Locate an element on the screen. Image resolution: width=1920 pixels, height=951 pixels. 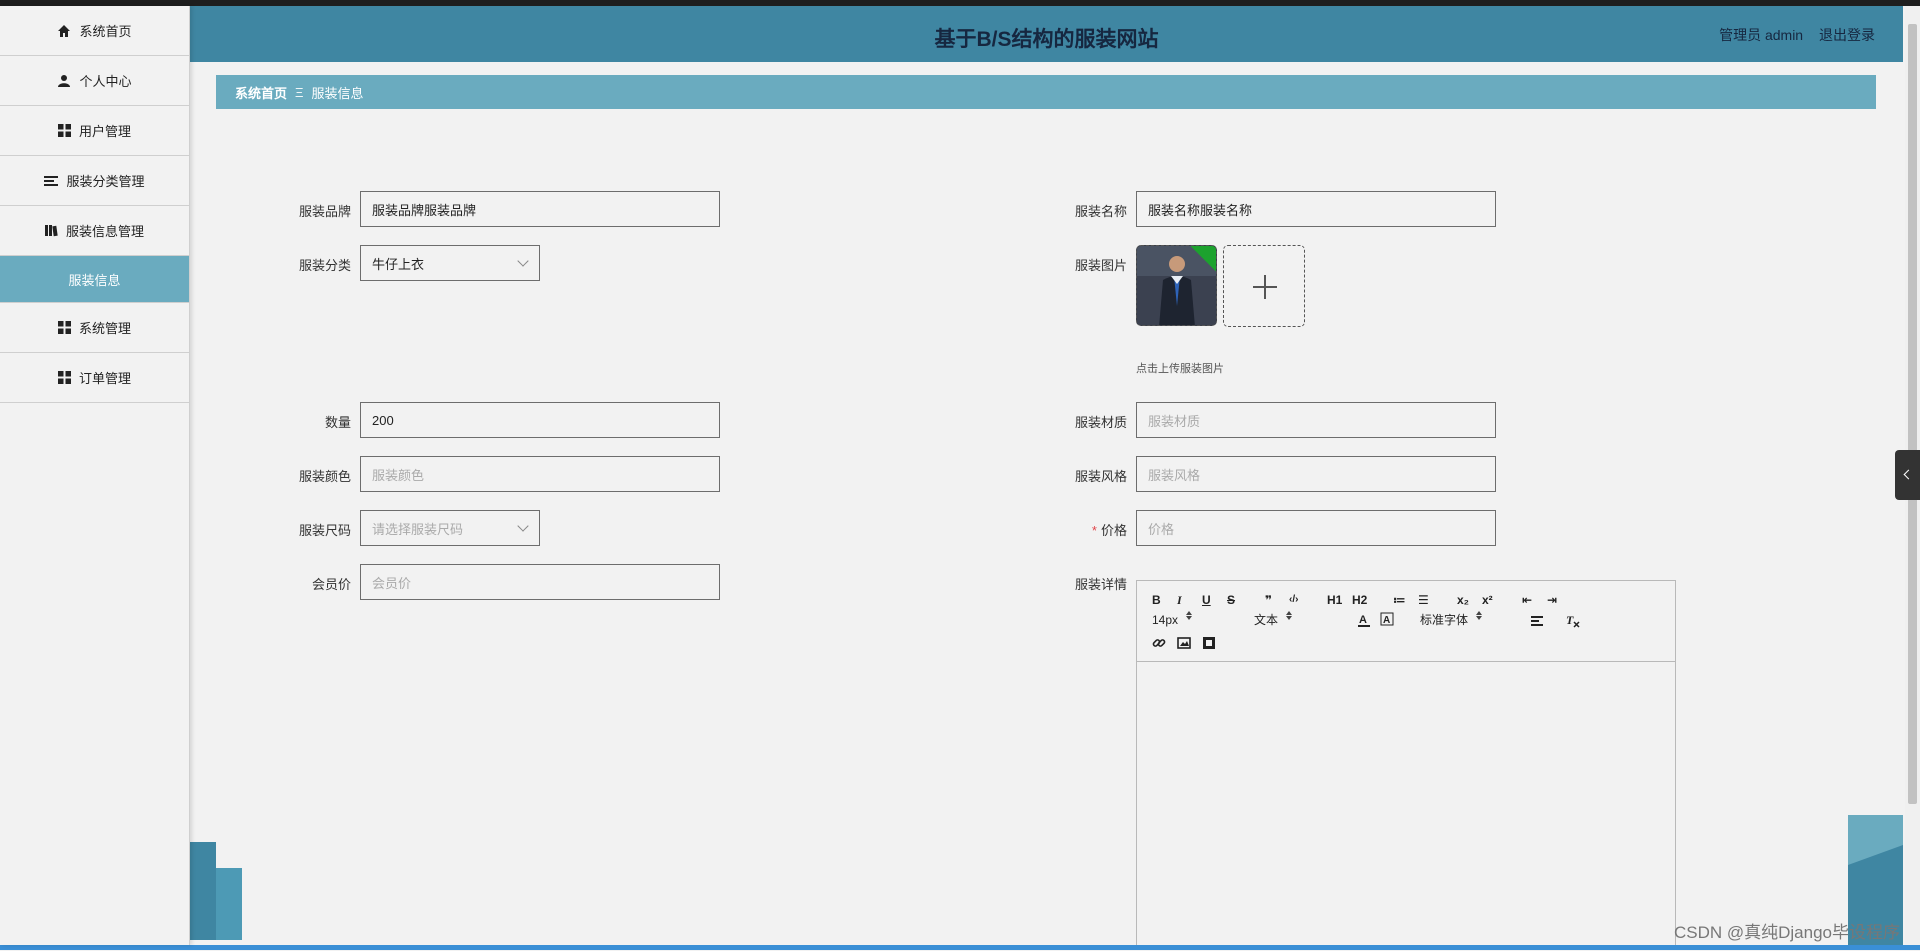
sidebar-subitem-clothing-info: 服装信息 is located at coordinates (94, 279).